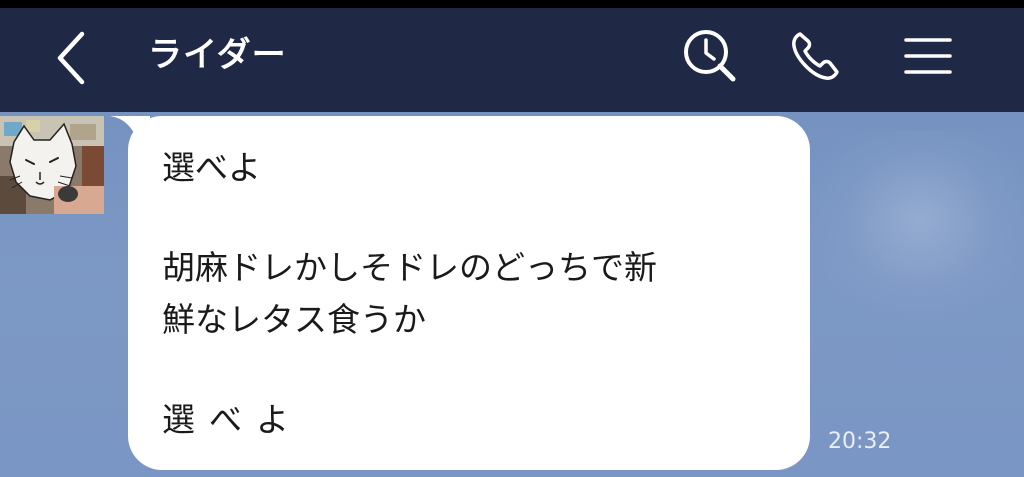 The image size is (1024, 477). What do you see at coordinates (409, 267) in the screenshot?
I see `message-line: 胡麻ドレかしそドレのどっちで新` at bounding box center [409, 267].